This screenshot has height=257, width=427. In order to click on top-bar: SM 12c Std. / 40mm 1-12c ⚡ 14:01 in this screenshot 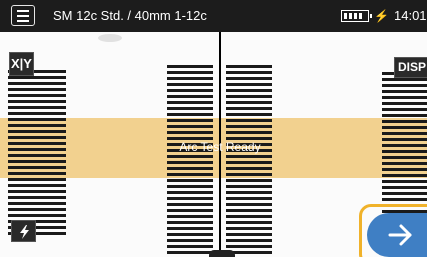, I will do `click(213, 16)`.